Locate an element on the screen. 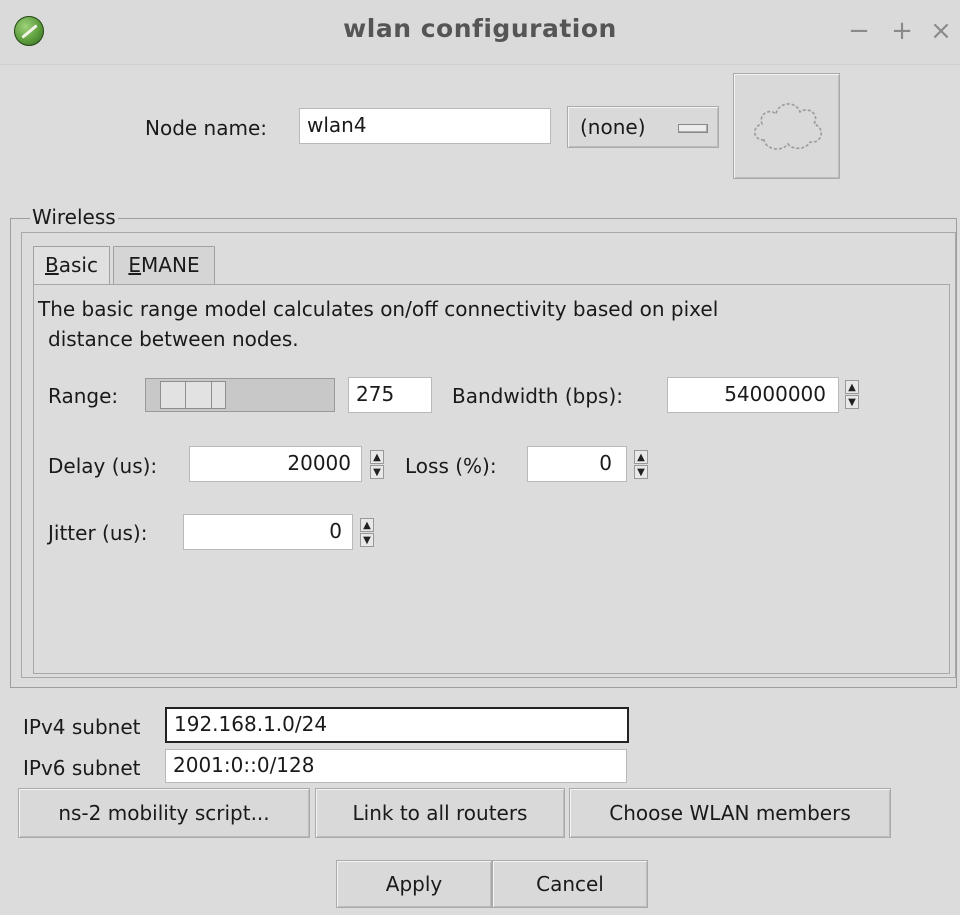  tab-emane: EMANE is located at coordinates (164, 265).